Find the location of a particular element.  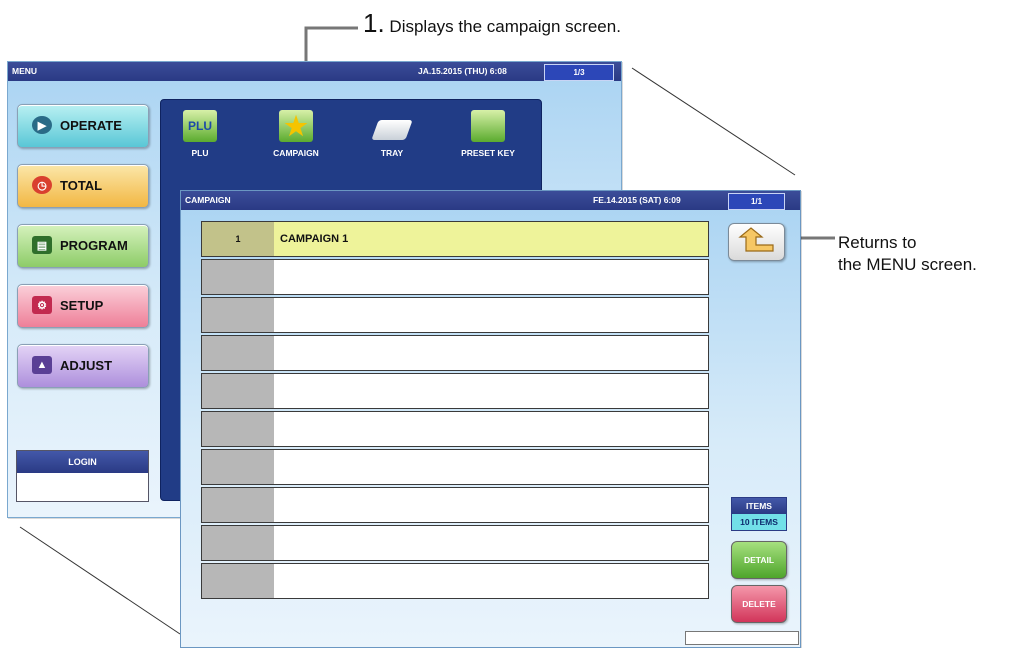

zoom-line-top is located at coordinates (713, 121).